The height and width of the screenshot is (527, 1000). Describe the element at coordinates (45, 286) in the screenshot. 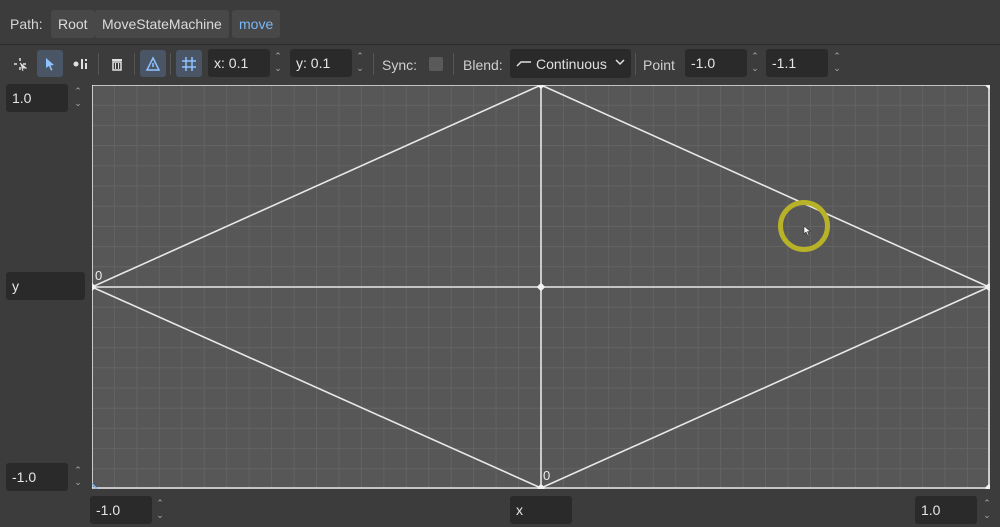

I see `y-label-input: y` at that location.